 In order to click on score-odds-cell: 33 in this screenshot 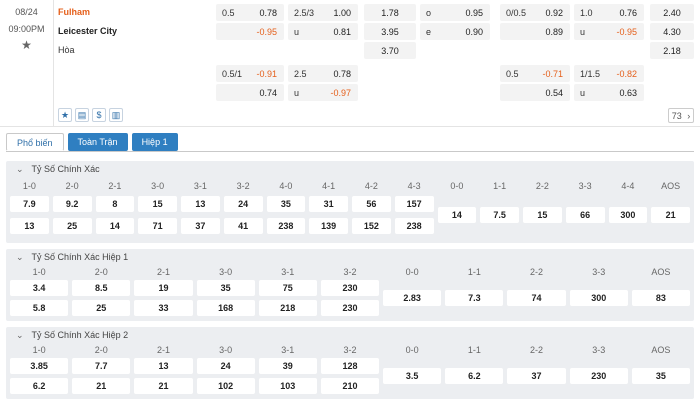, I will do `click(163, 308)`.